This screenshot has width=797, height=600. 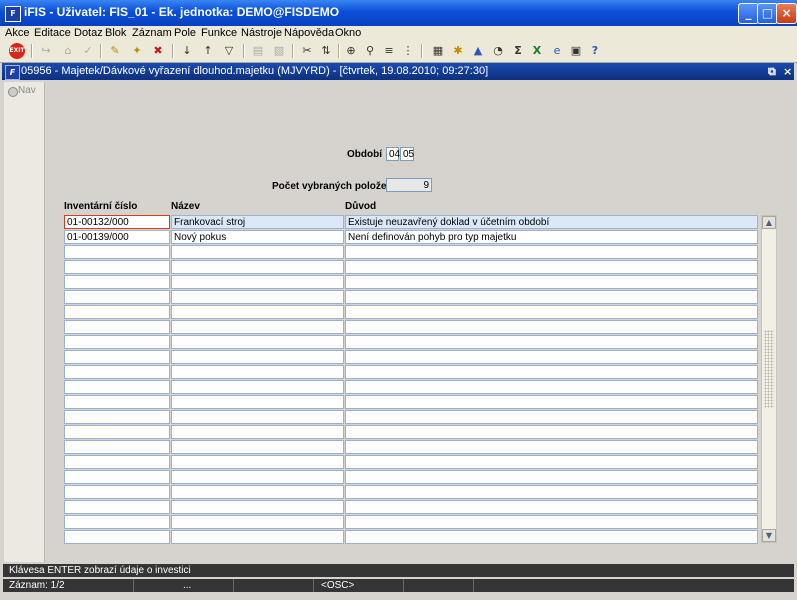 I want to click on menu-funkce: Funkce, so click(x=219, y=33).